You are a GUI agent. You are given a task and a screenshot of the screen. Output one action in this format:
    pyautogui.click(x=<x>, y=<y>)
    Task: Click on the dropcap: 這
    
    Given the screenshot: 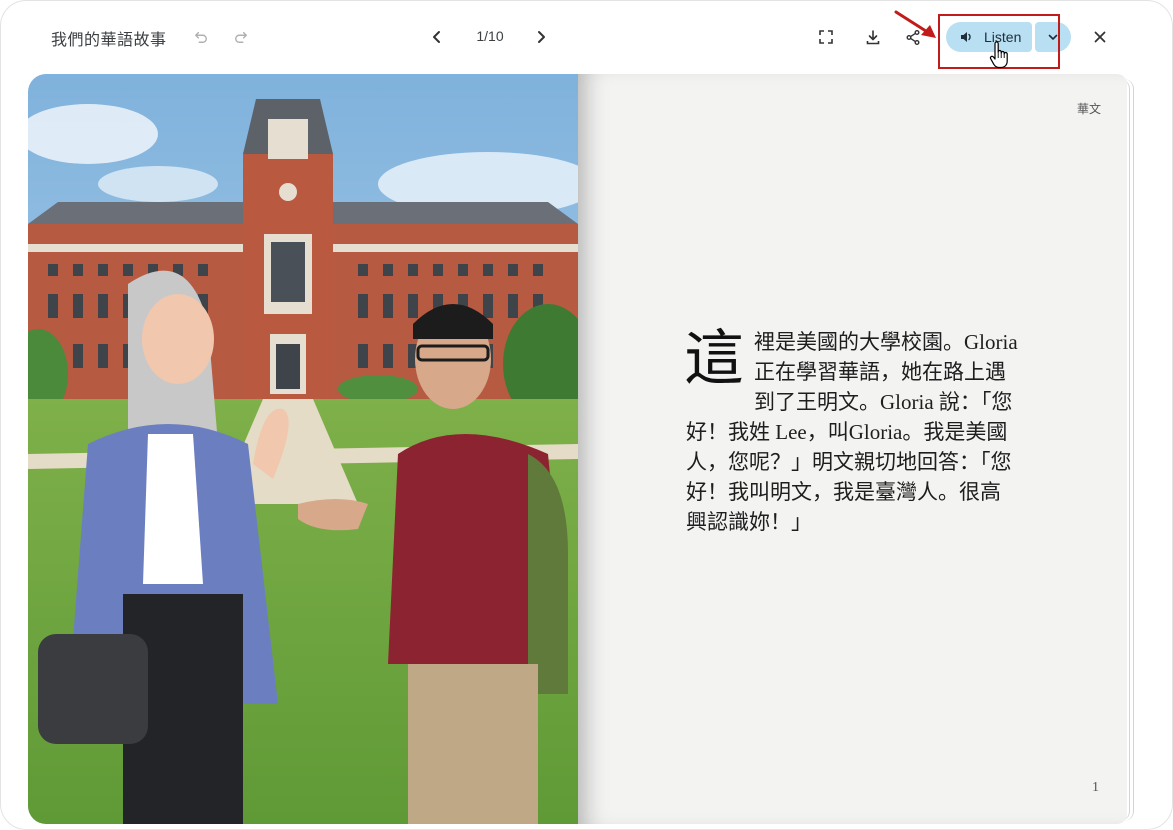 What is the action you would take?
    pyautogui.click(x=714, y=359)
    